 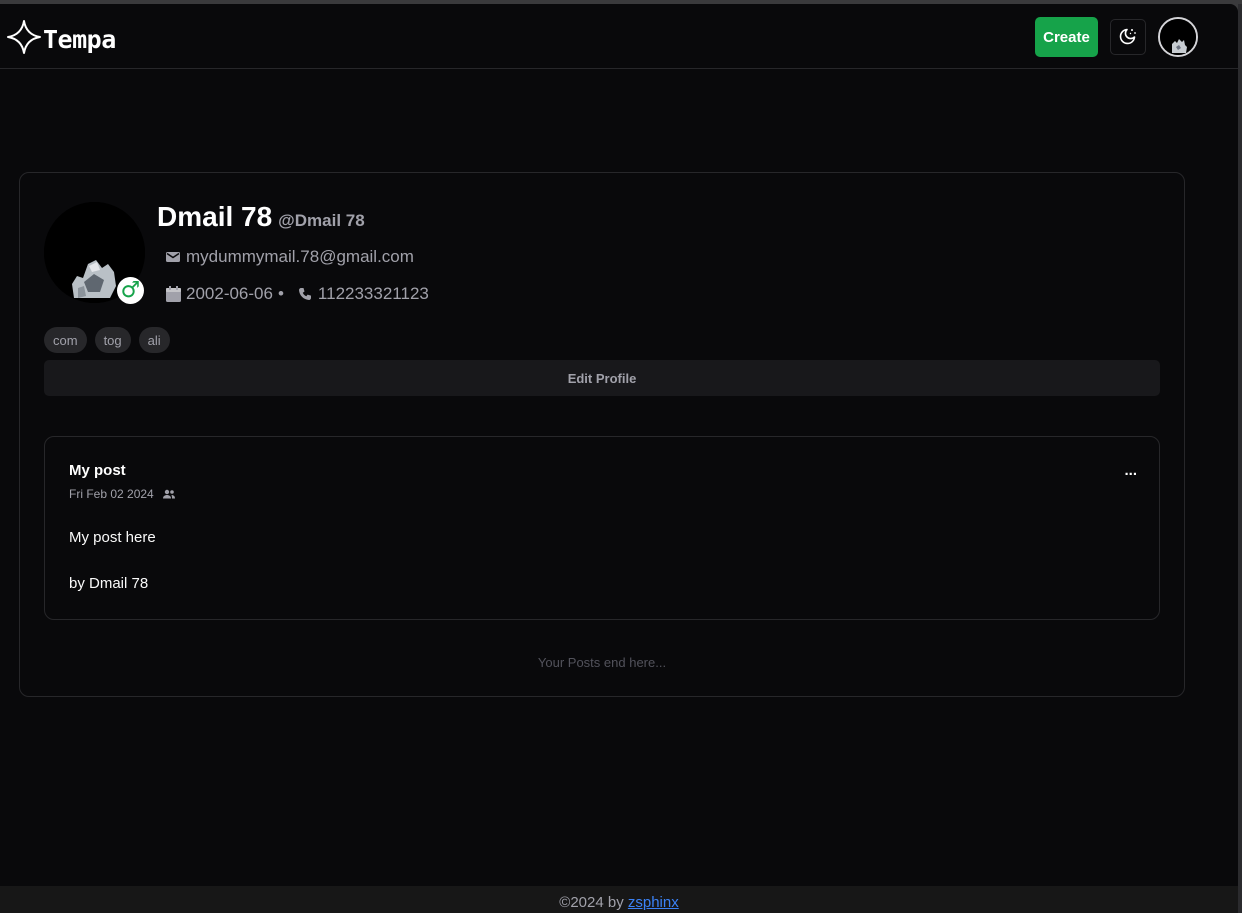 What do you see at coordinates (321, 220) in the screenshot?
I see `profile-handle: @Dmail 78` at bounding box center [321, 220].